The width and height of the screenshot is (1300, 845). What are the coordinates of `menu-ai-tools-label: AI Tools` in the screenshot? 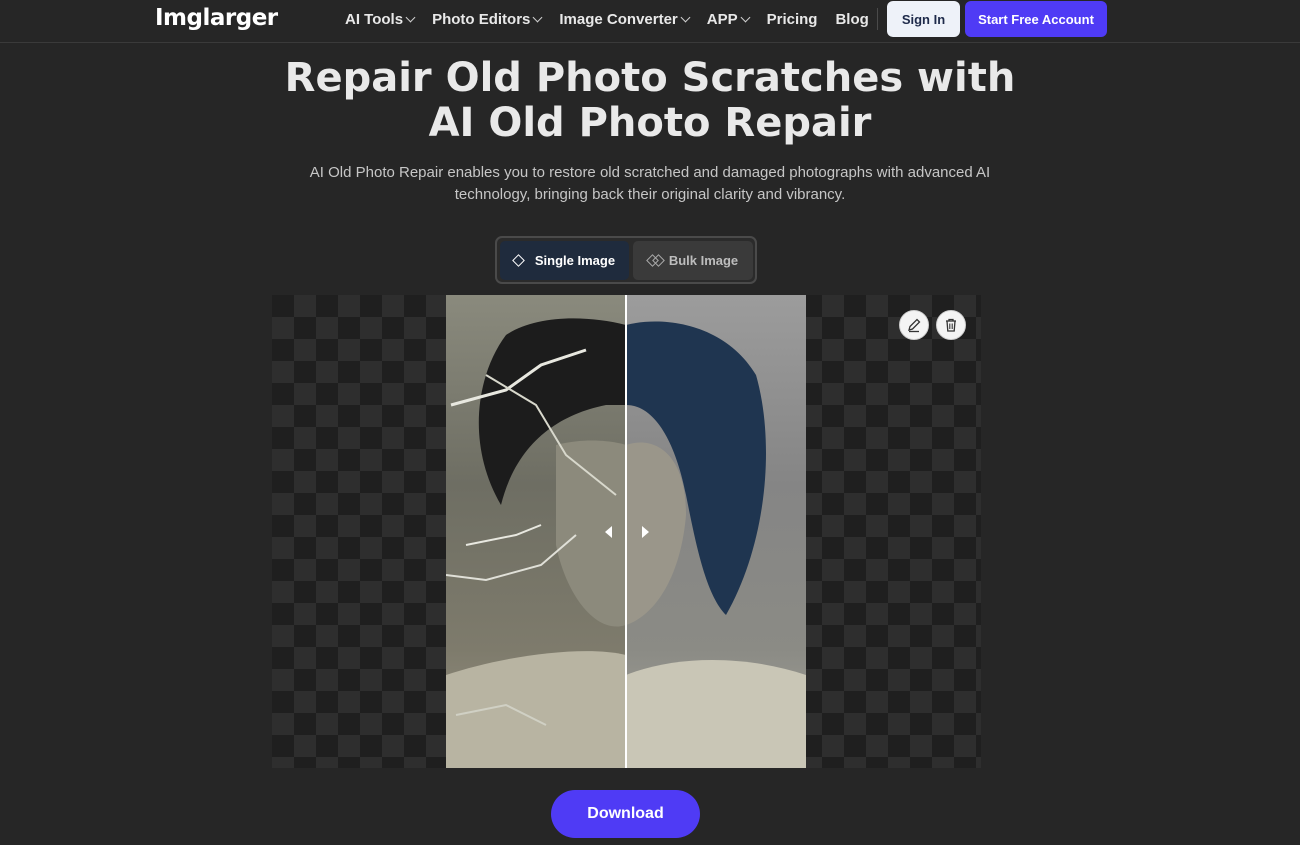 It's located at (374, 19).